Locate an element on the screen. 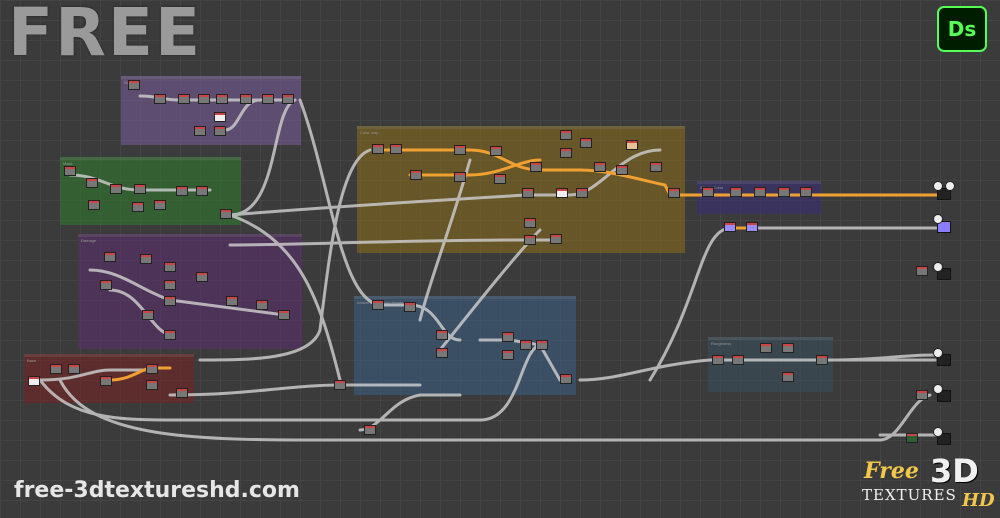 Image resolution: width=1000 pixels, height=518 pixels. free-watermark: FREE is located at coordinates (105, 35).